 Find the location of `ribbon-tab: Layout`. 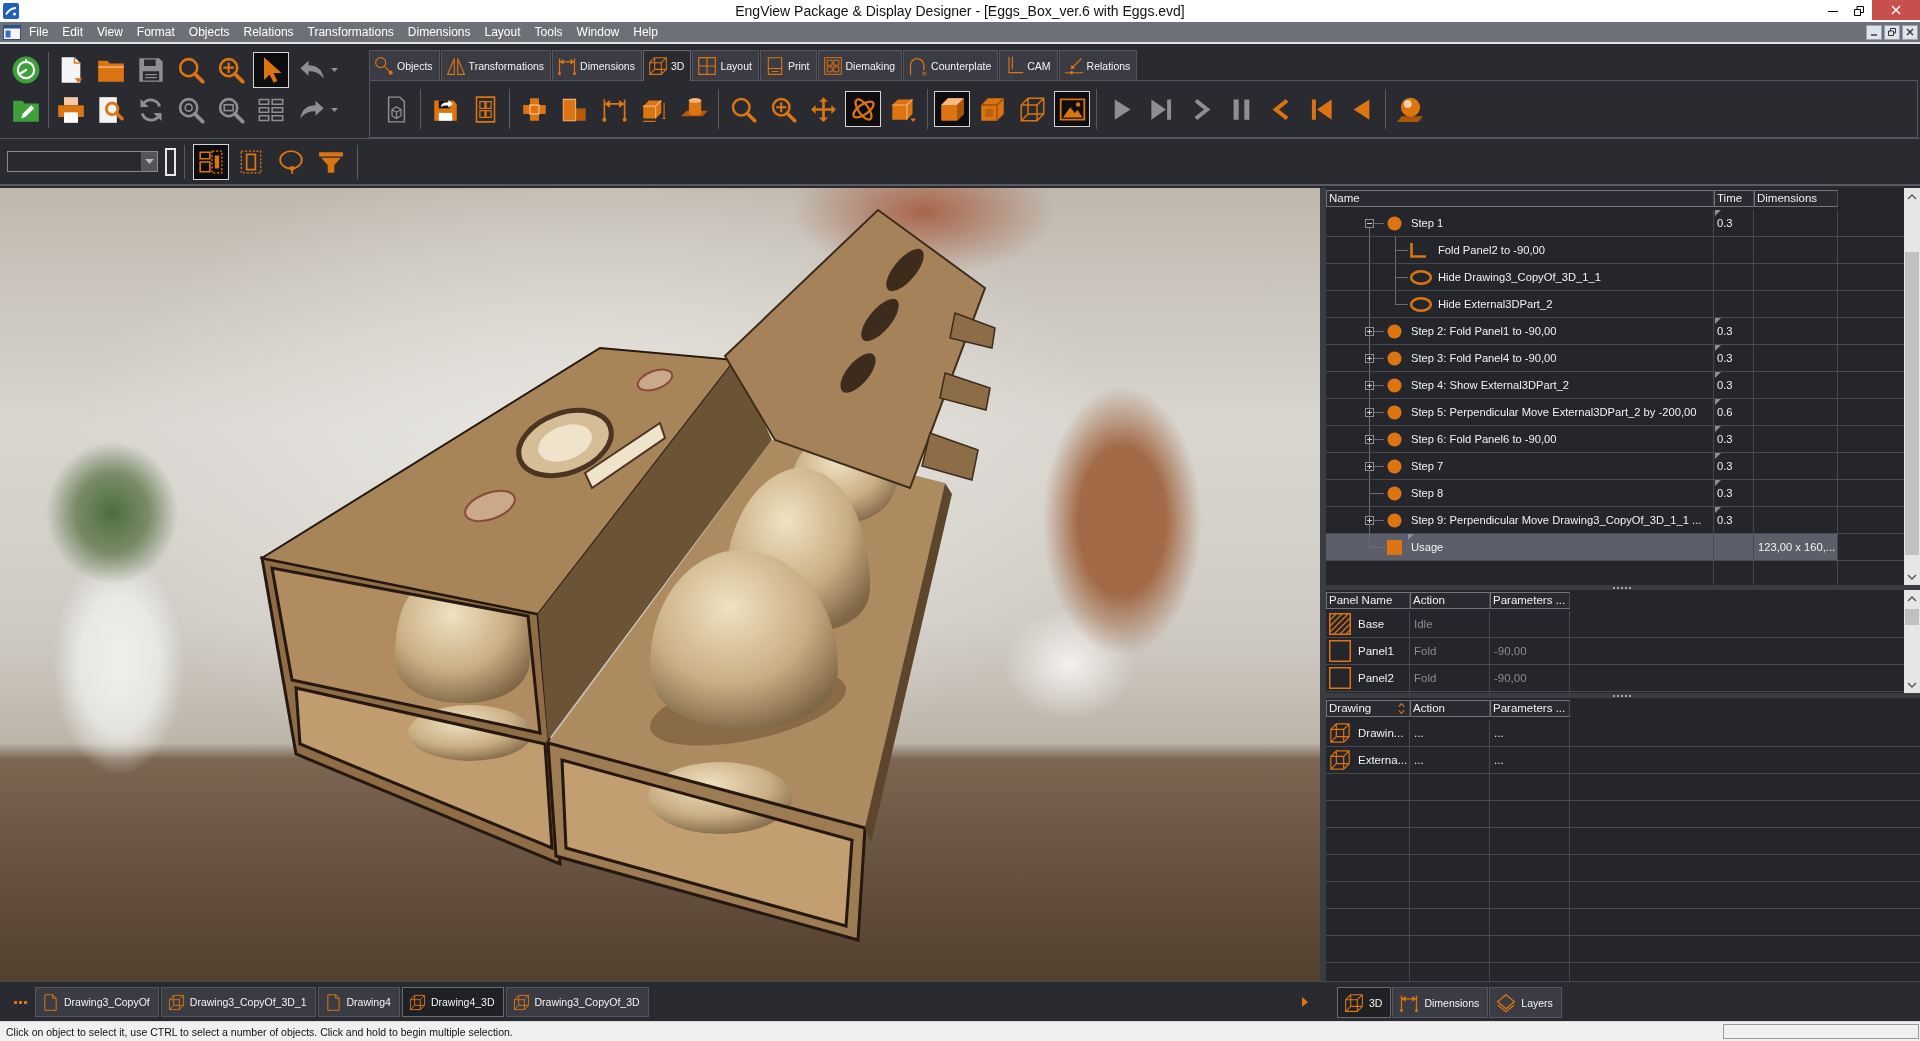

ribbon-tab: Layout is located at coordinates (725, 65).